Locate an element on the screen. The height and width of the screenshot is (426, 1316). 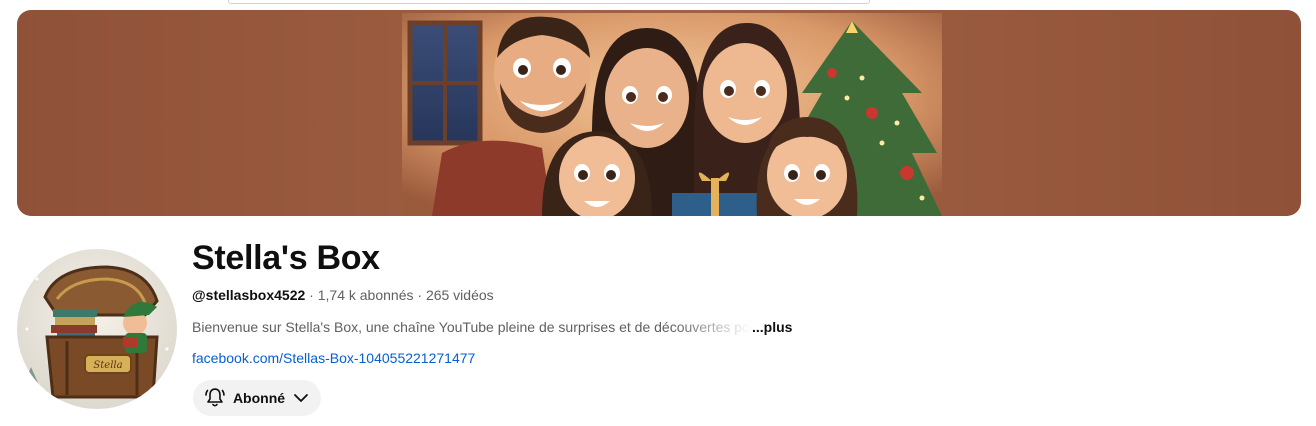
video-count: 265 vidéos is located at coordinates (459, 295).